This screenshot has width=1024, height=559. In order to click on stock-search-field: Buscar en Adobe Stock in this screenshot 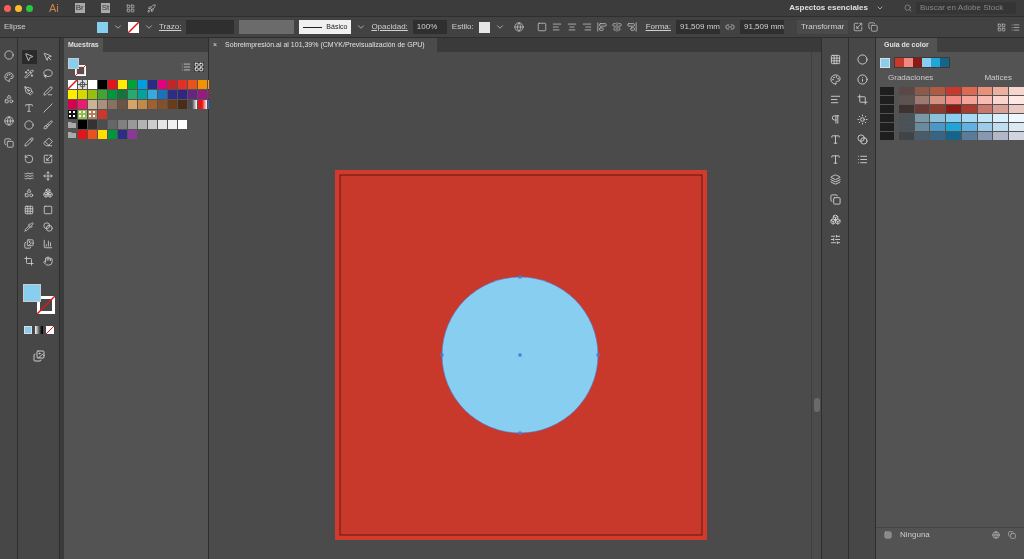, I will do `click(966, 8)`.